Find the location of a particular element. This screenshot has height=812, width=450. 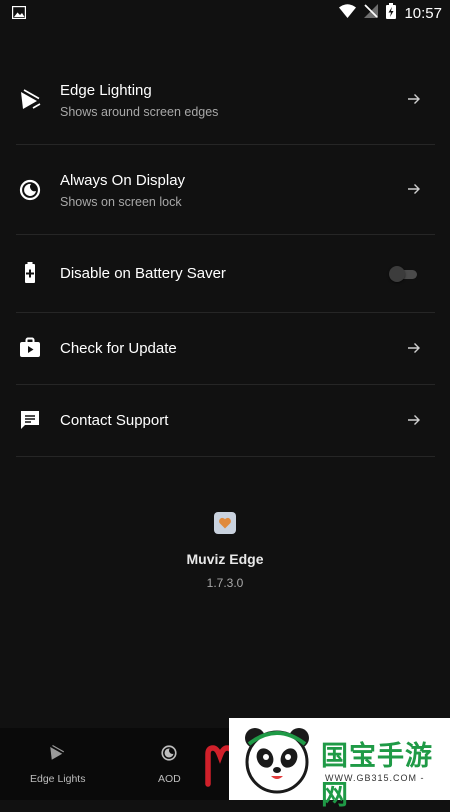

update-store-icon is located at coordinates (30, 348).